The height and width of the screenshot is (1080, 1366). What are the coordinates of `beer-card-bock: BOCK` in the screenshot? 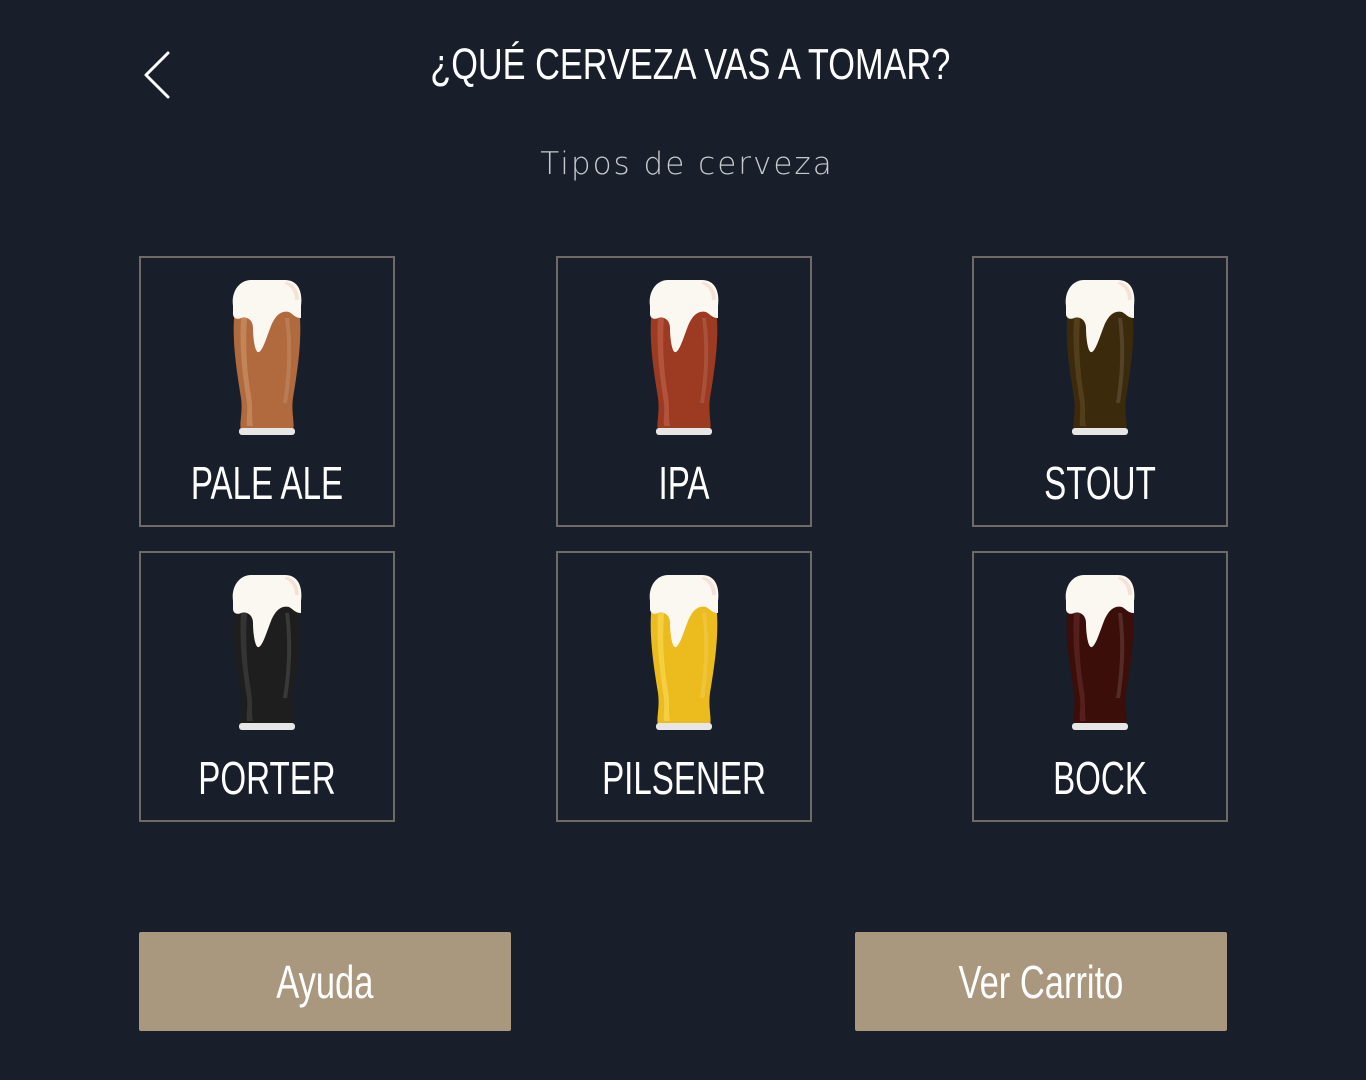 It's located at (1100, 686).